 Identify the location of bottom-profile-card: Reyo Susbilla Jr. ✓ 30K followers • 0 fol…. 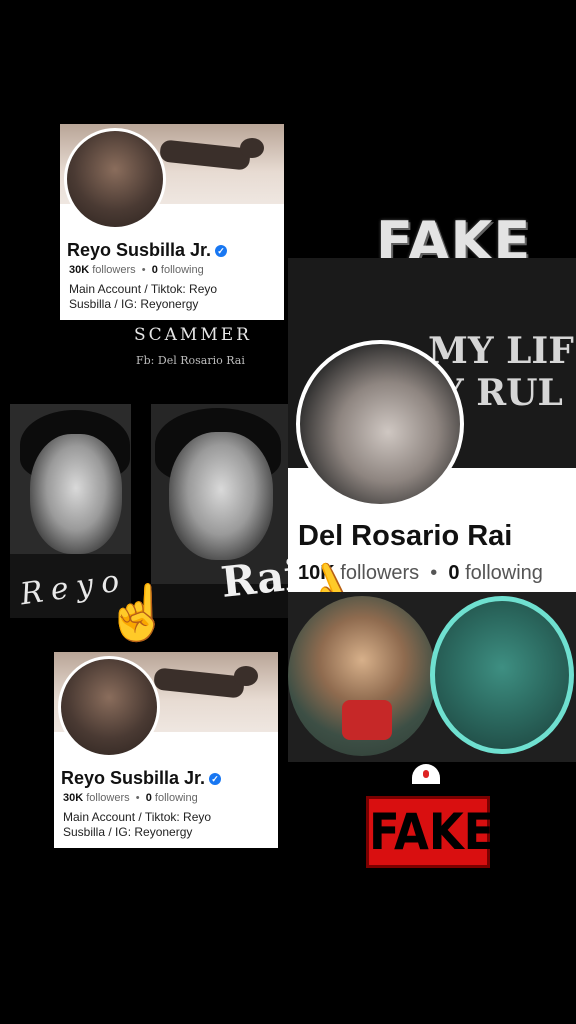
(166, 750).